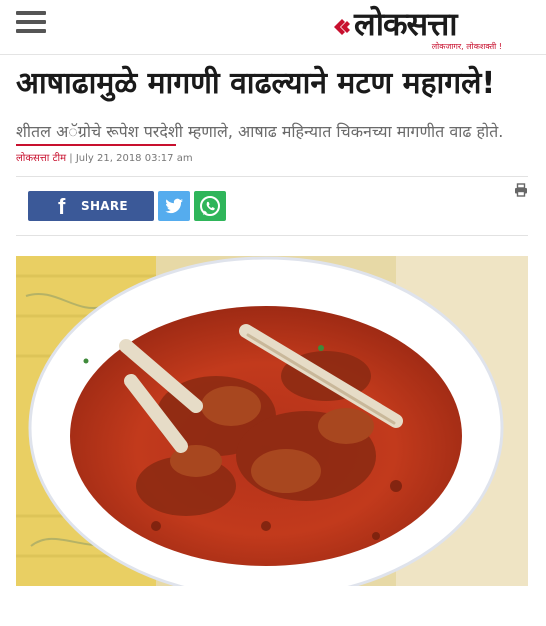  I want to click on share-bar: f SHARE, so click(272, 205).